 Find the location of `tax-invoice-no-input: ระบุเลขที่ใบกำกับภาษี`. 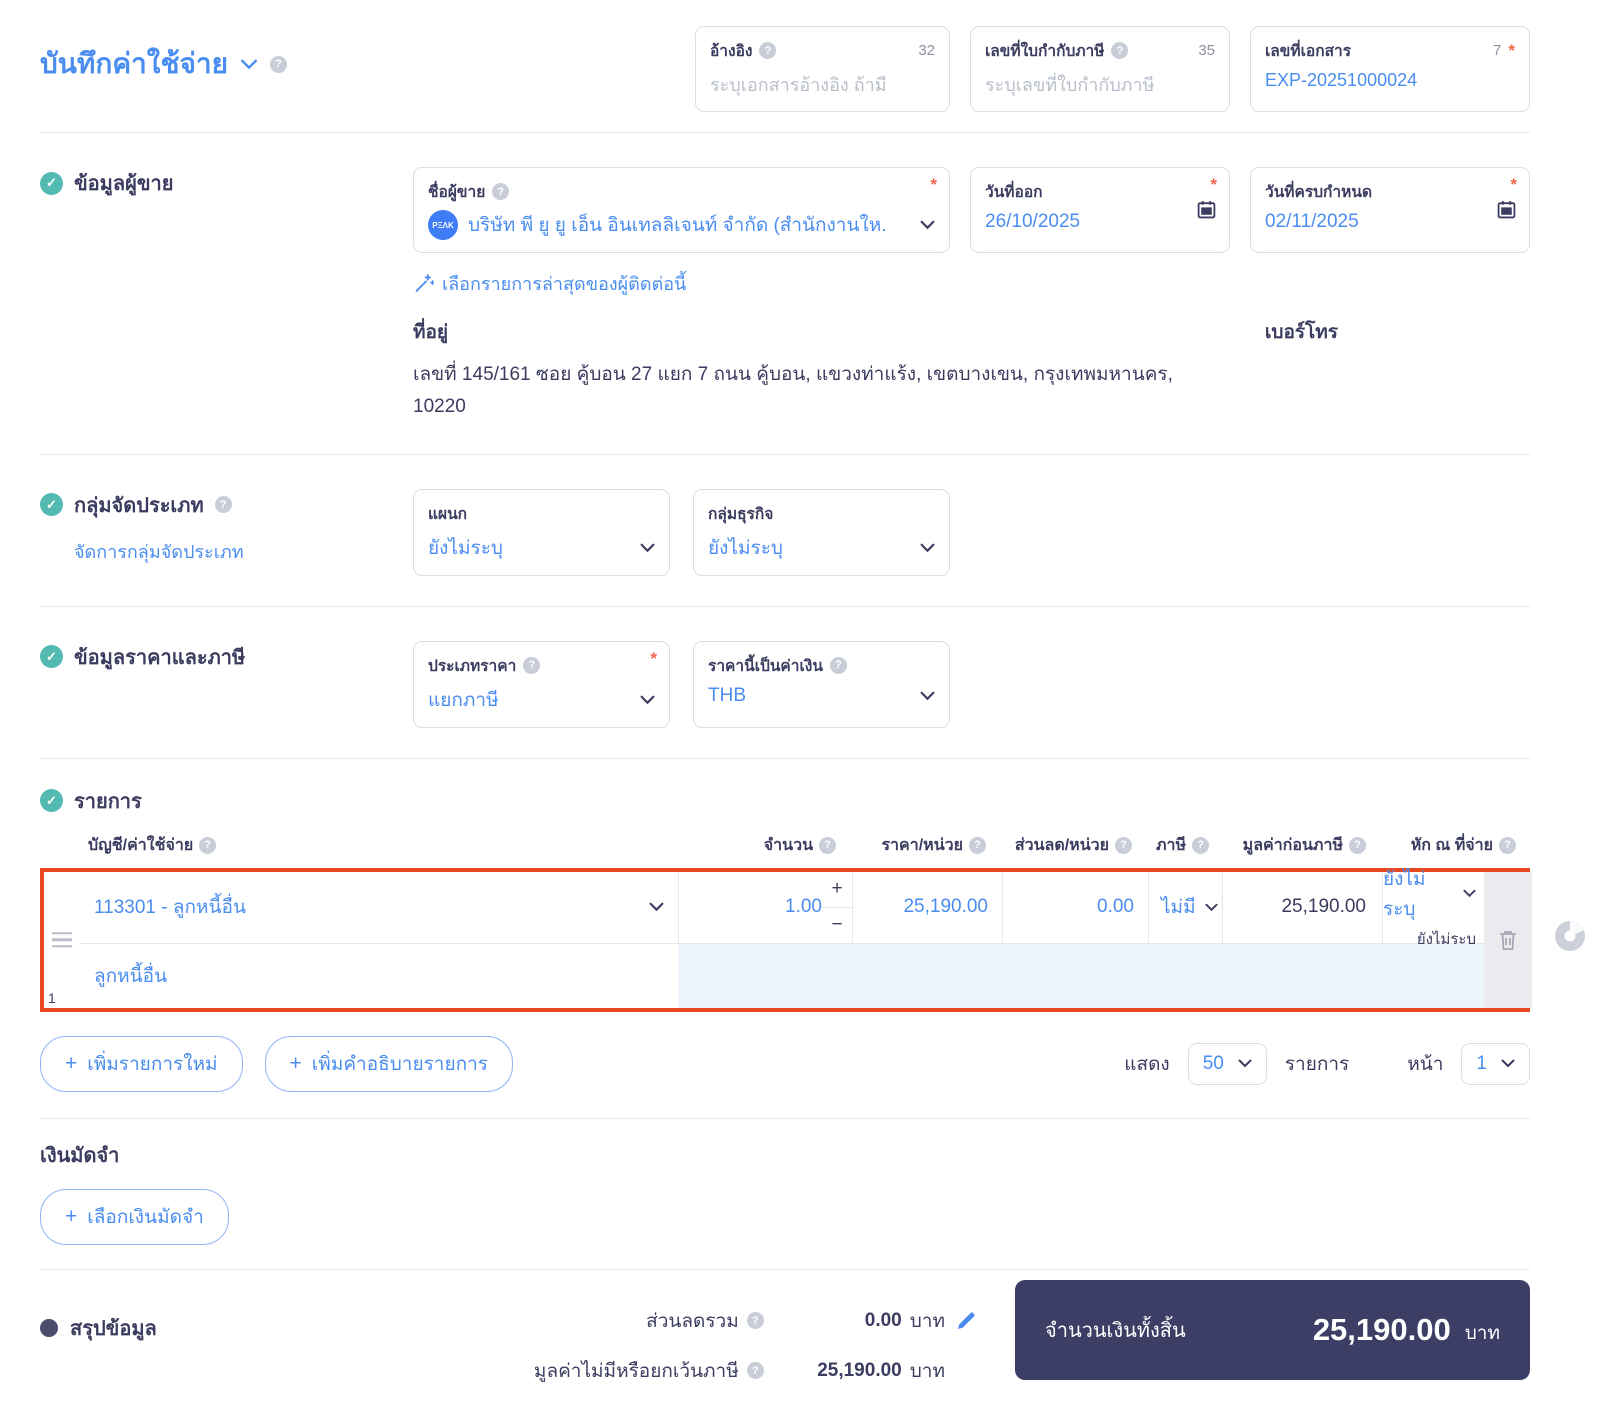

tax-invoice-no-input: ระบุเลขที่ใบกำกับภาษี is located at coordinates (1100, 84).